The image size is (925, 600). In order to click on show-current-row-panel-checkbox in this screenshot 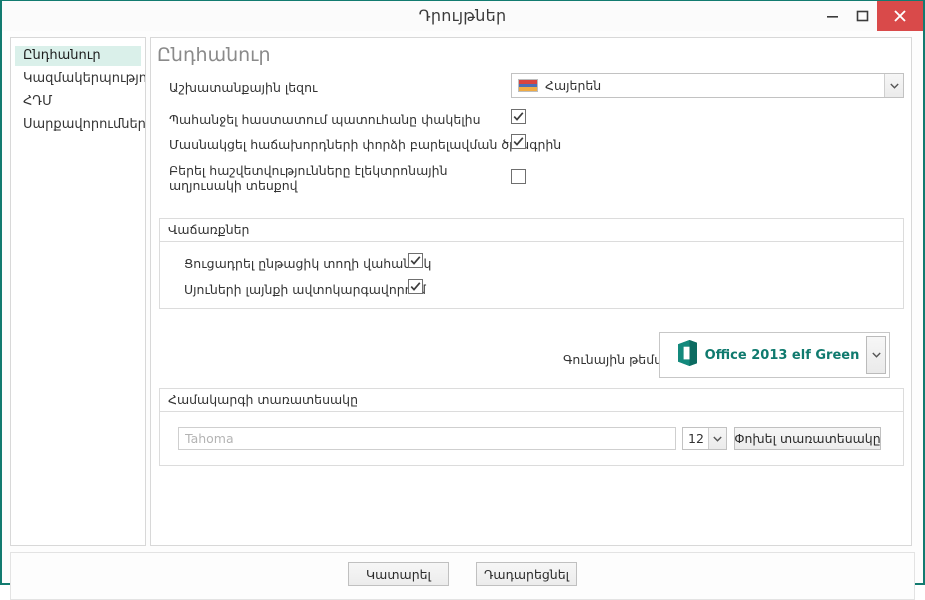, I will do `click(415, 260)`.